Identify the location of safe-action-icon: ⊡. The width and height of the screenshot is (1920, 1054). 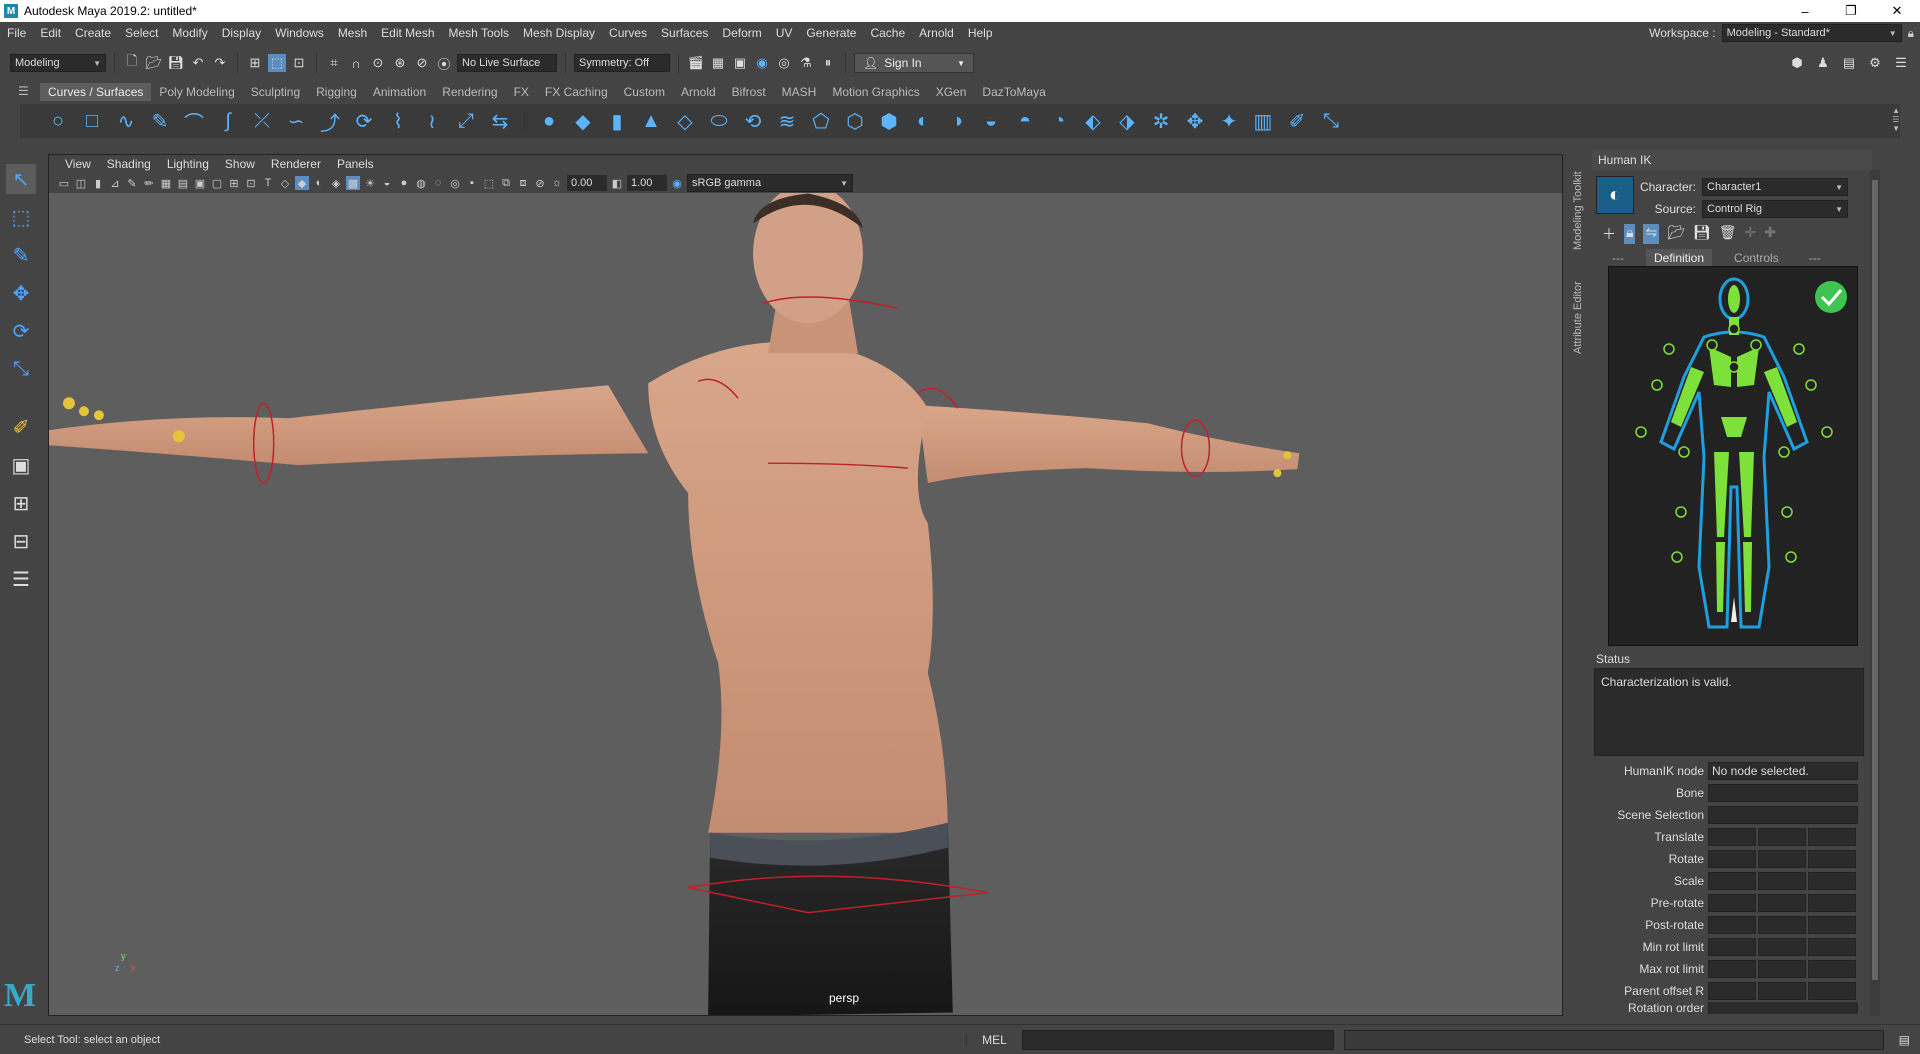
(251, 183).